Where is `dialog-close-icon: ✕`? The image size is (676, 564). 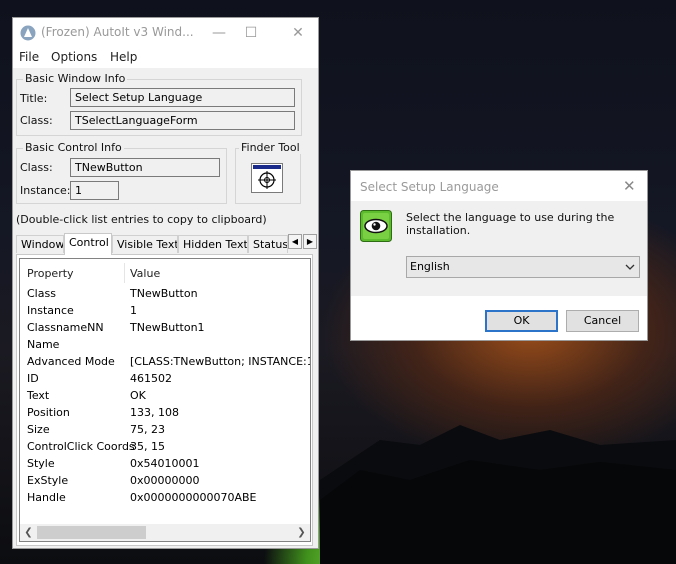
dialog-close-icon: ✕ is located at coordinates (629, 186).